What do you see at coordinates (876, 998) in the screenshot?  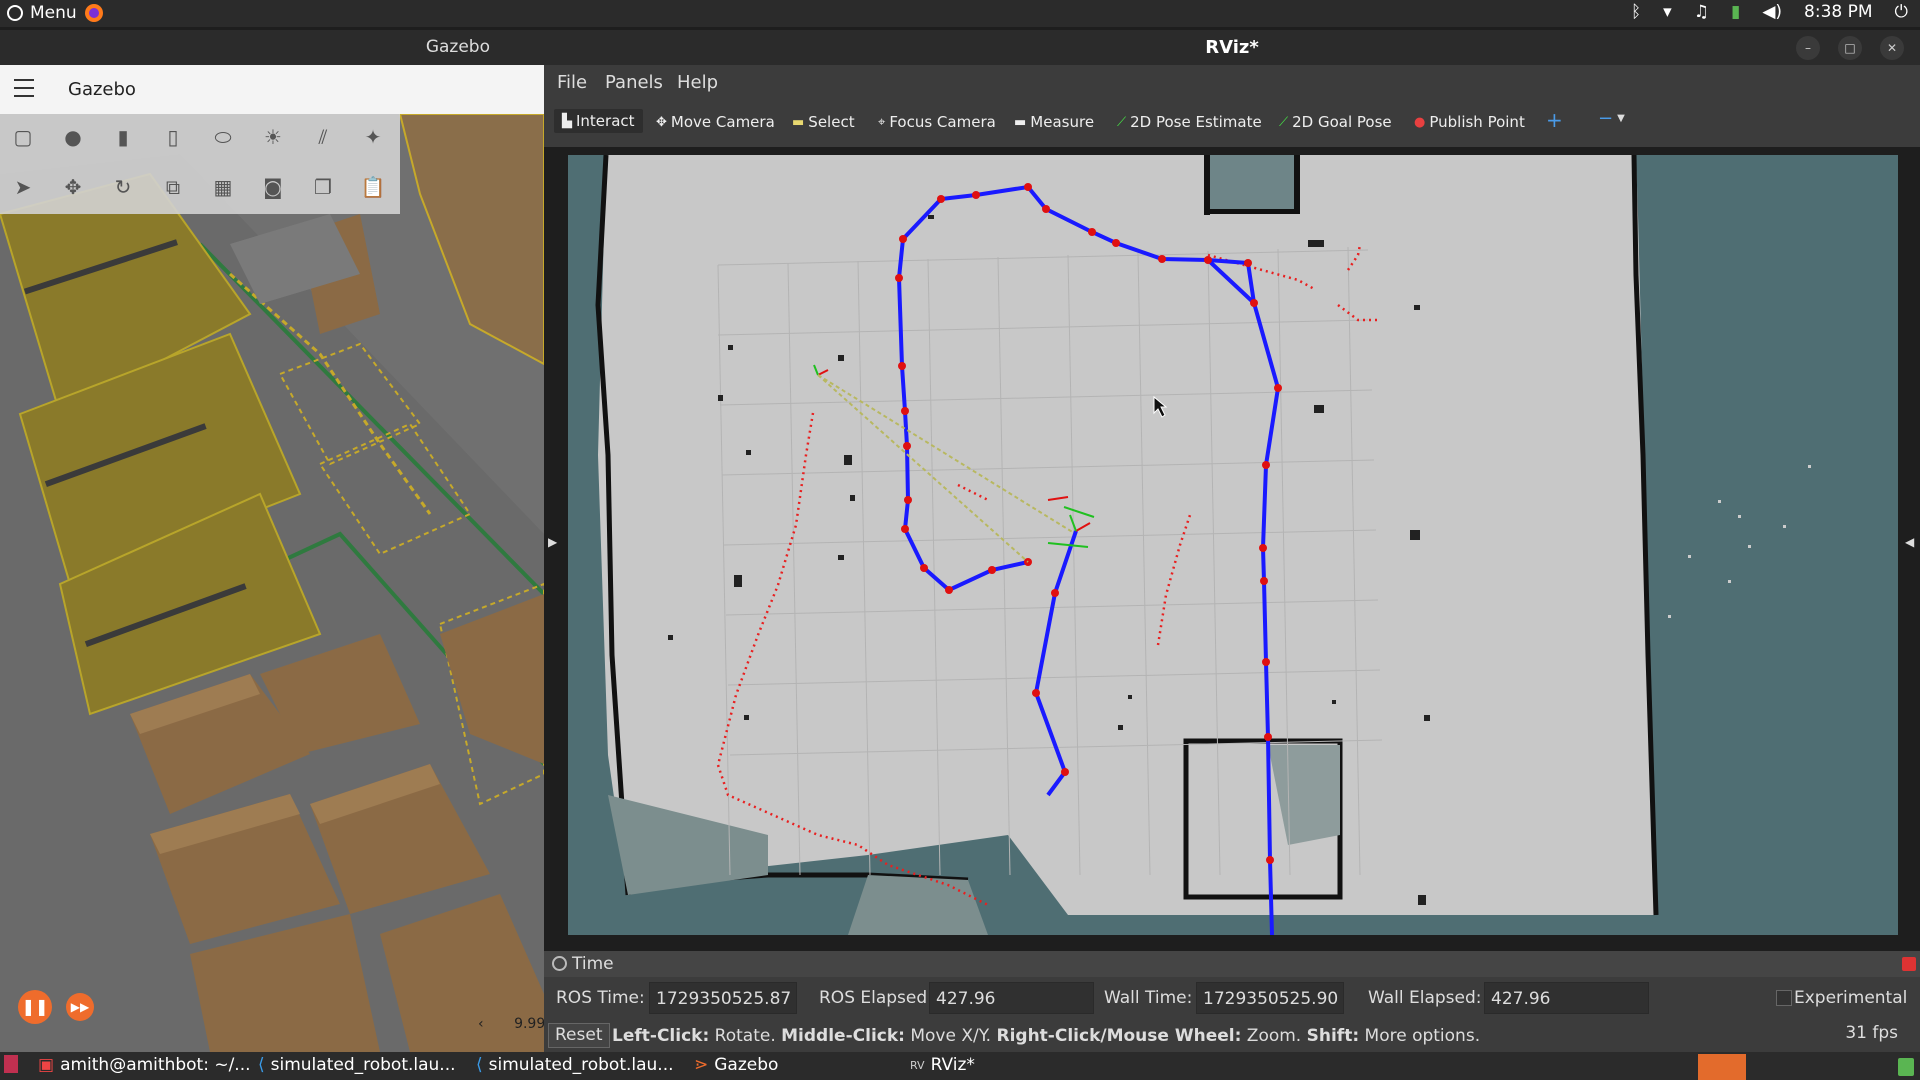 I see `ros-elapsed-label: ROS Elapsed:` at bounding box center [876, 998].